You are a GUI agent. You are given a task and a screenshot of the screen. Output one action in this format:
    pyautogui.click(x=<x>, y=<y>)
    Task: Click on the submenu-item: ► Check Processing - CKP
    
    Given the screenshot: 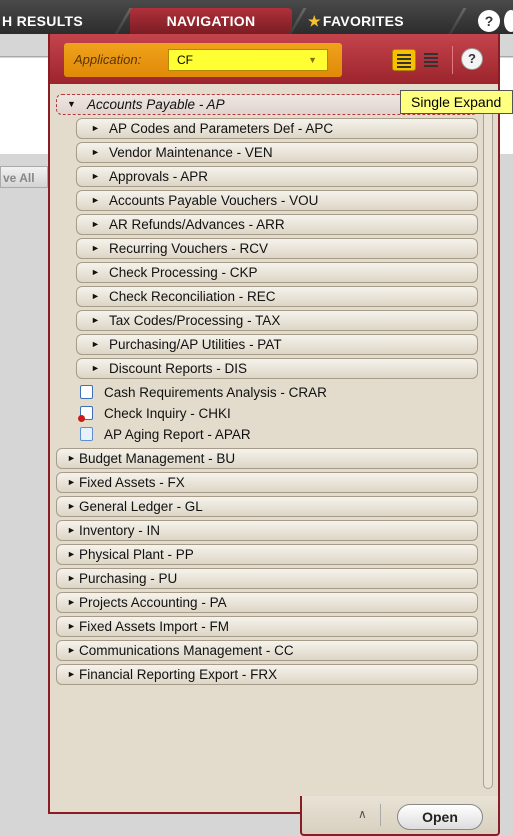 What is the action you would take?
    pyautogui.click(x=277, y=272)
    